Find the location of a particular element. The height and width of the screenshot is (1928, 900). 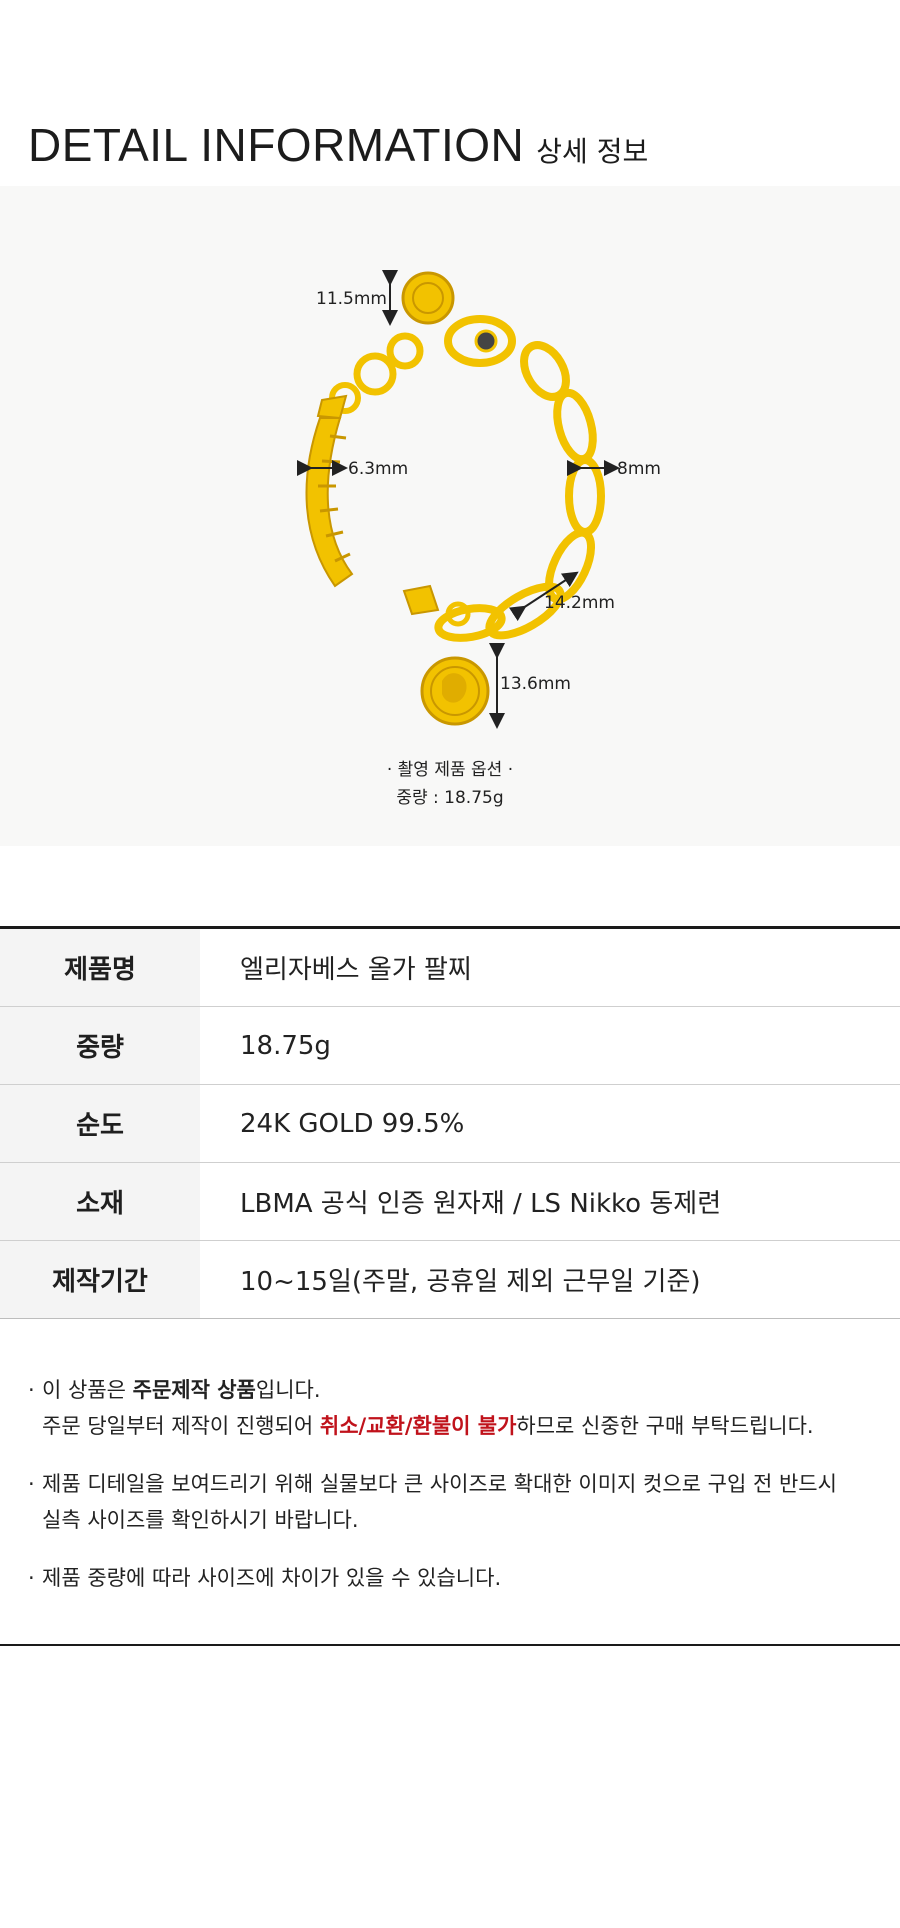

spec-value-weight: 18.75g is located at coordinates (285, 1045).